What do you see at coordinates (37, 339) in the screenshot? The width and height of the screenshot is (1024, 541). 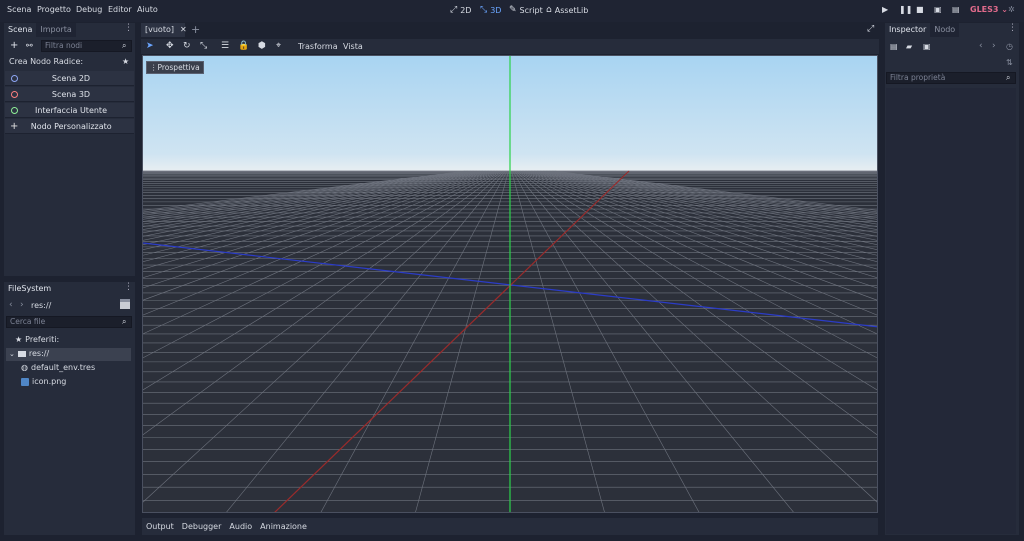 I see `favorites-row: ★ Preferiti:` at bounding box center [37, 339].